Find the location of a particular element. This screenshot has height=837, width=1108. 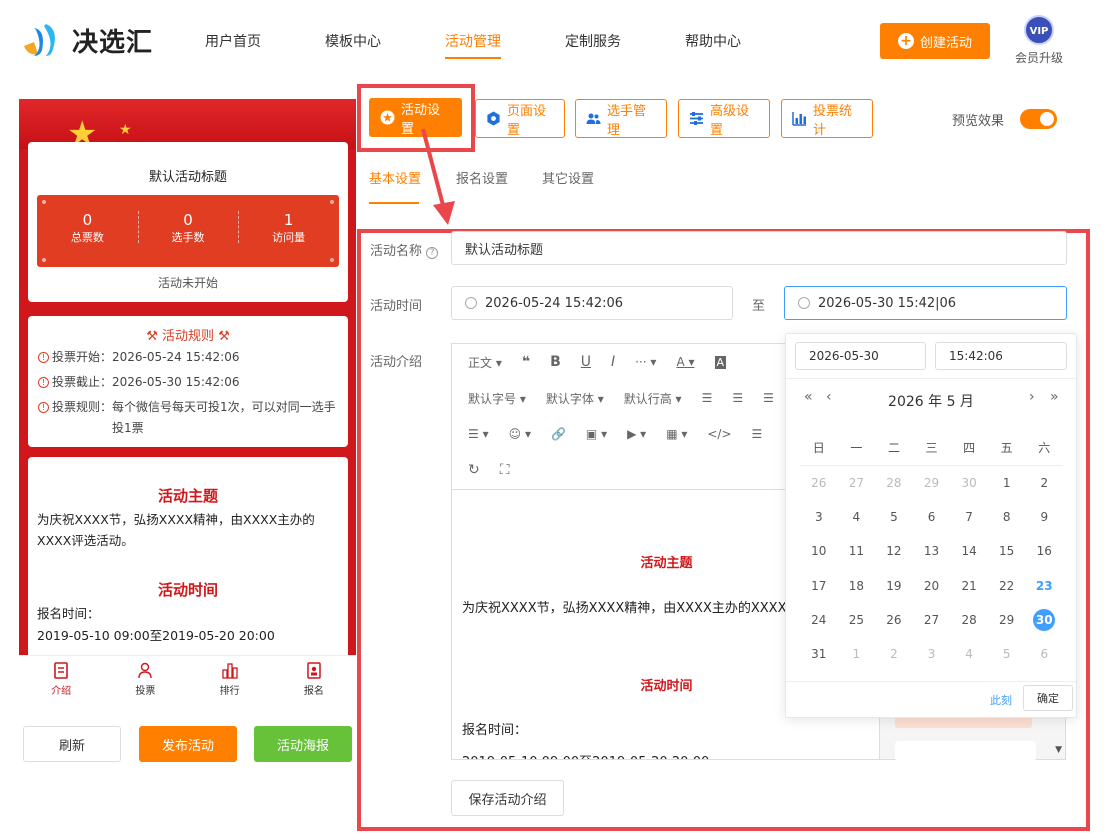

bold-icon: B is located at coordinates (555, 362).